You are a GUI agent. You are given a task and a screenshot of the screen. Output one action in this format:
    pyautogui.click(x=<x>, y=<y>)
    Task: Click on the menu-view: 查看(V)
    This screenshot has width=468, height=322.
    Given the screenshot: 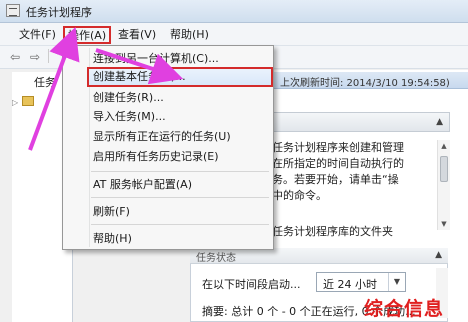 What is the action you would take?
    pyautogui.click(x=137, y=34)
    